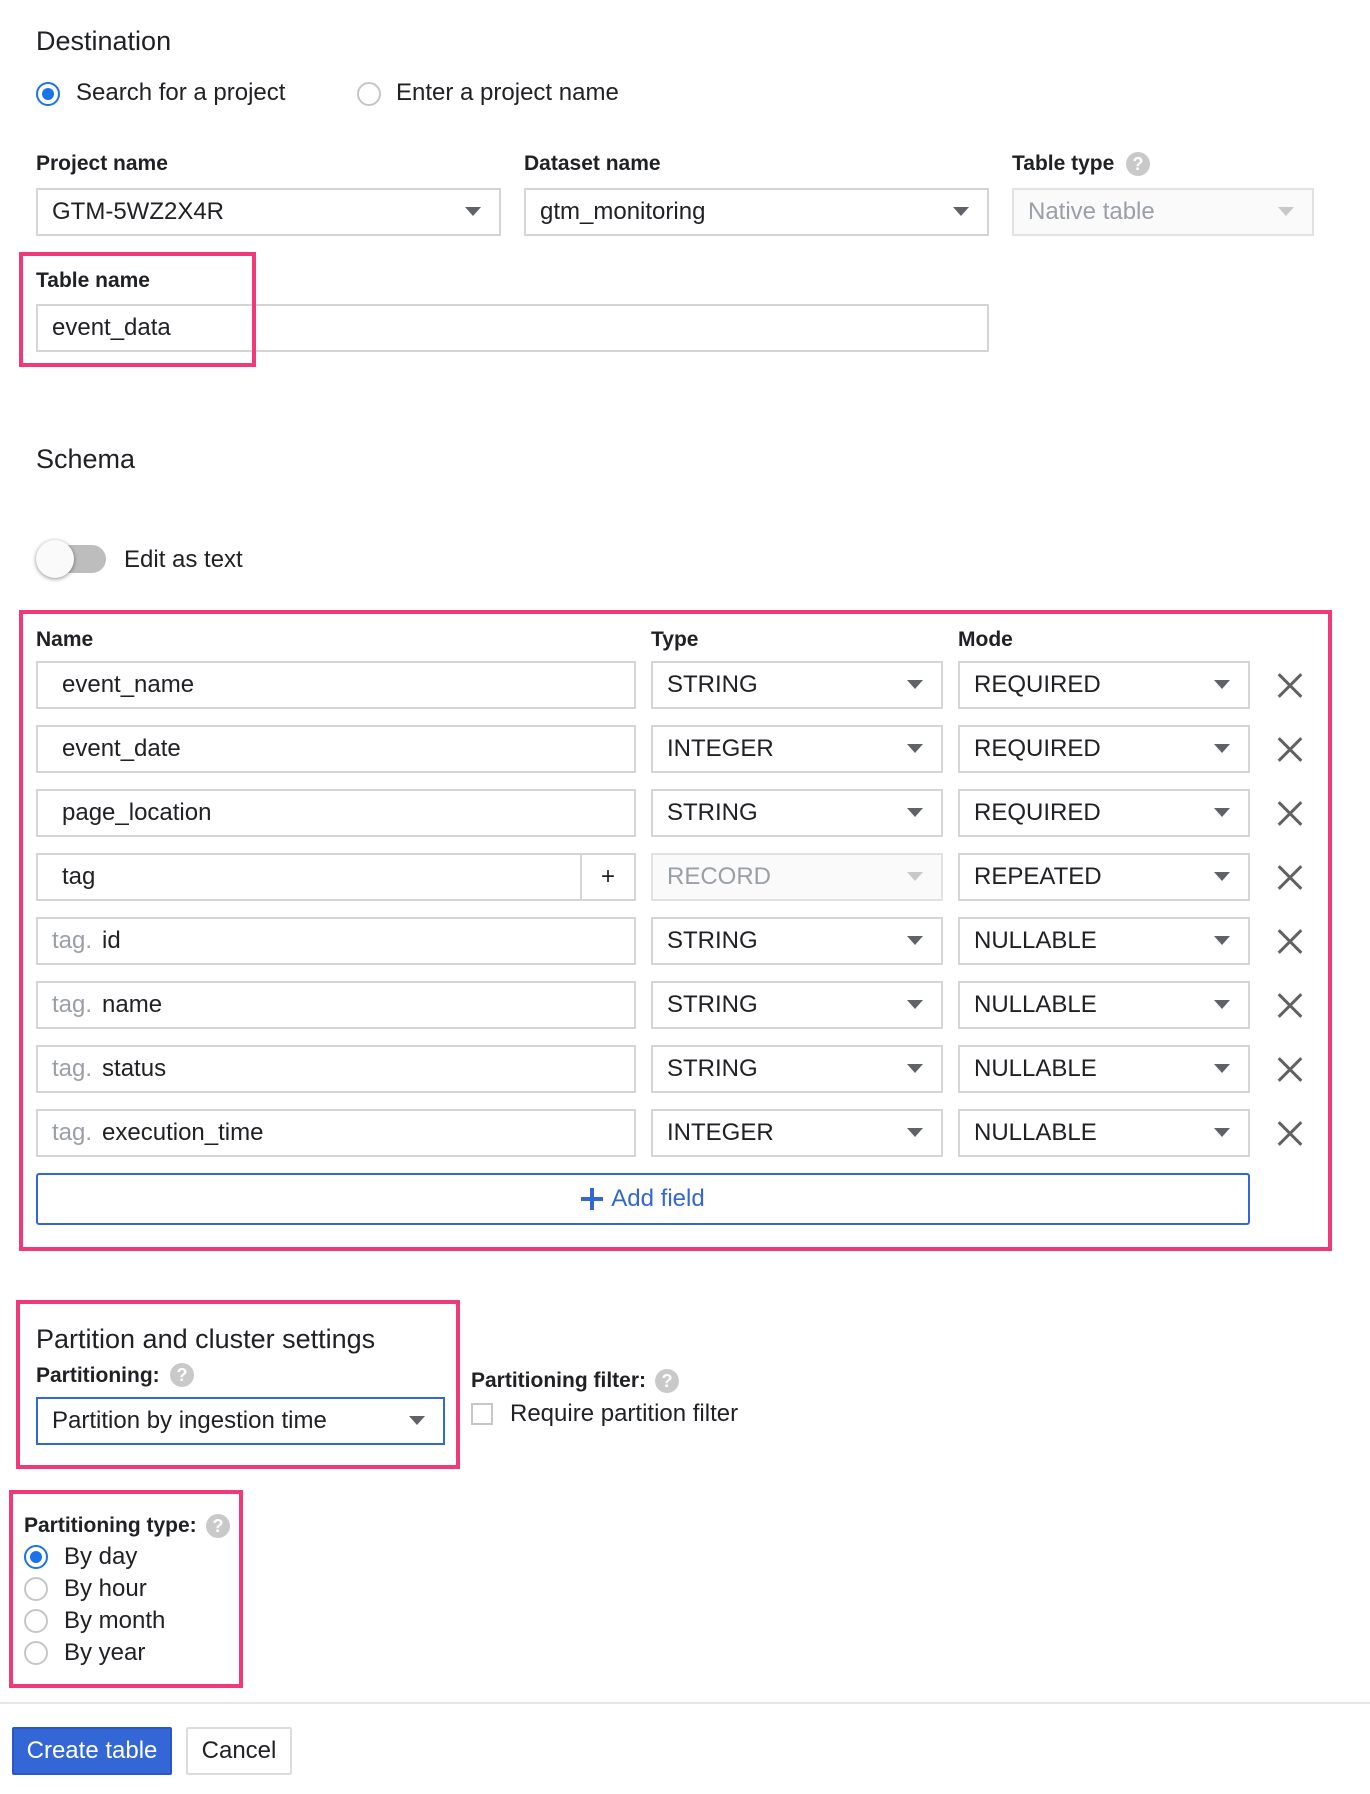 Image resolution: width=1370 pixels, height=1794 pixels. Describe the element at coordinates (1063, 163) in the screenshot. I see `table-type-label: Table type` at that location.